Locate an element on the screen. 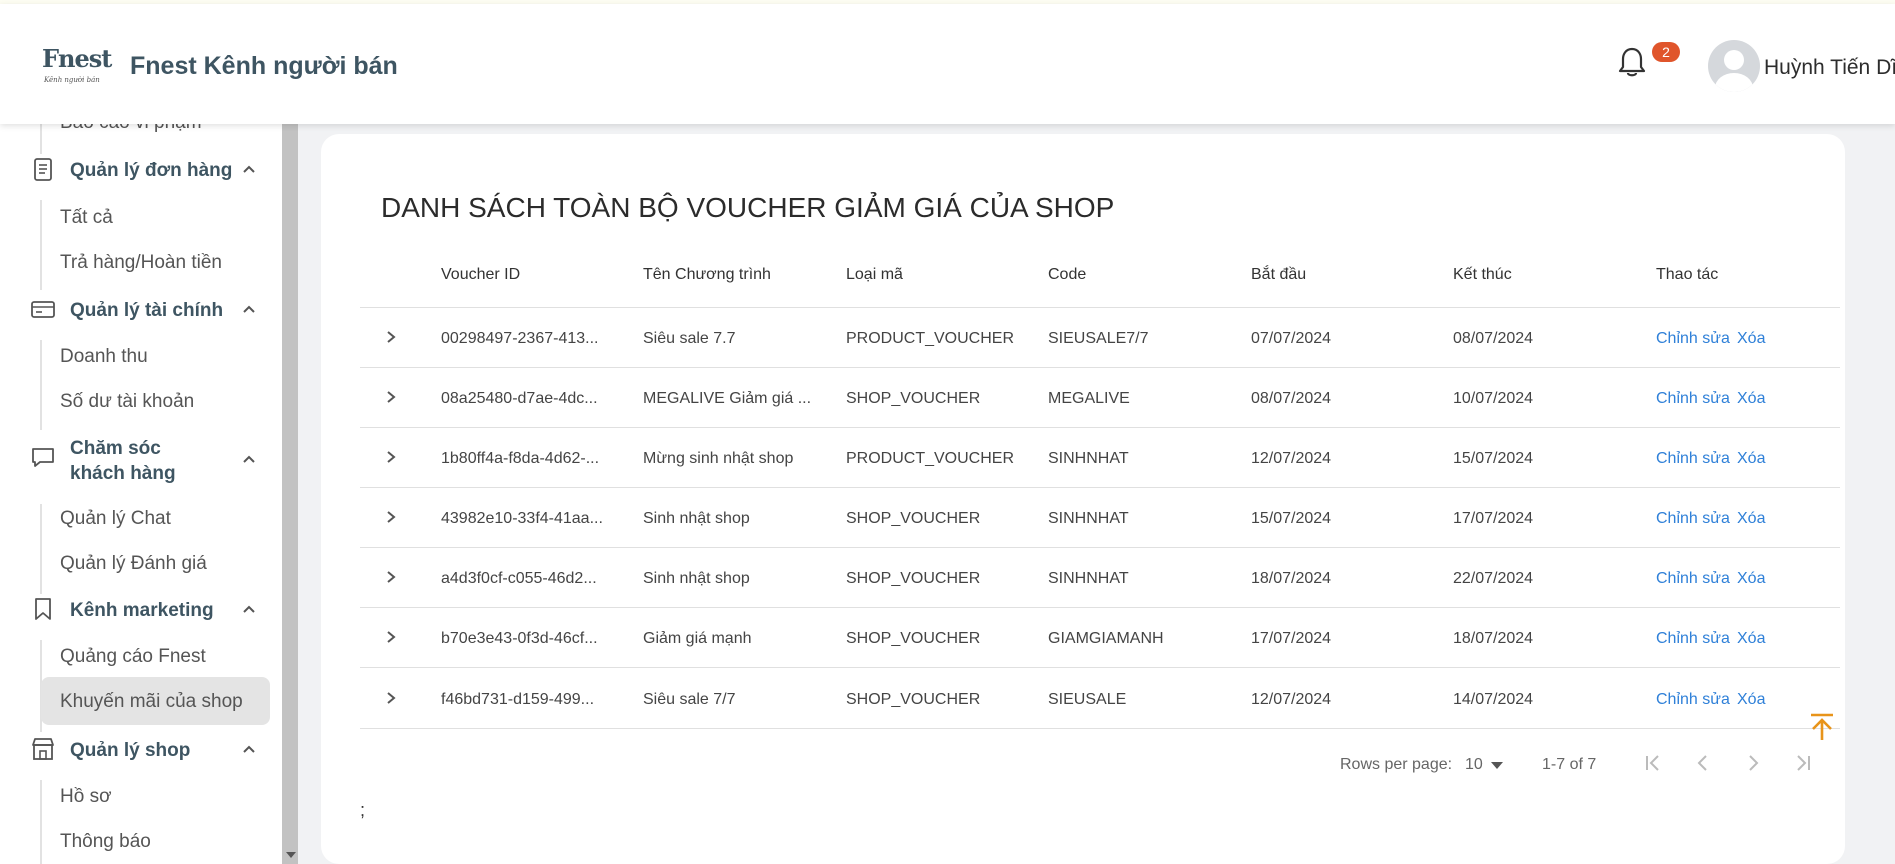 The height and width of the screenshot is (864, 1895). caret-down-icon is located at coordinates (1497, 765).